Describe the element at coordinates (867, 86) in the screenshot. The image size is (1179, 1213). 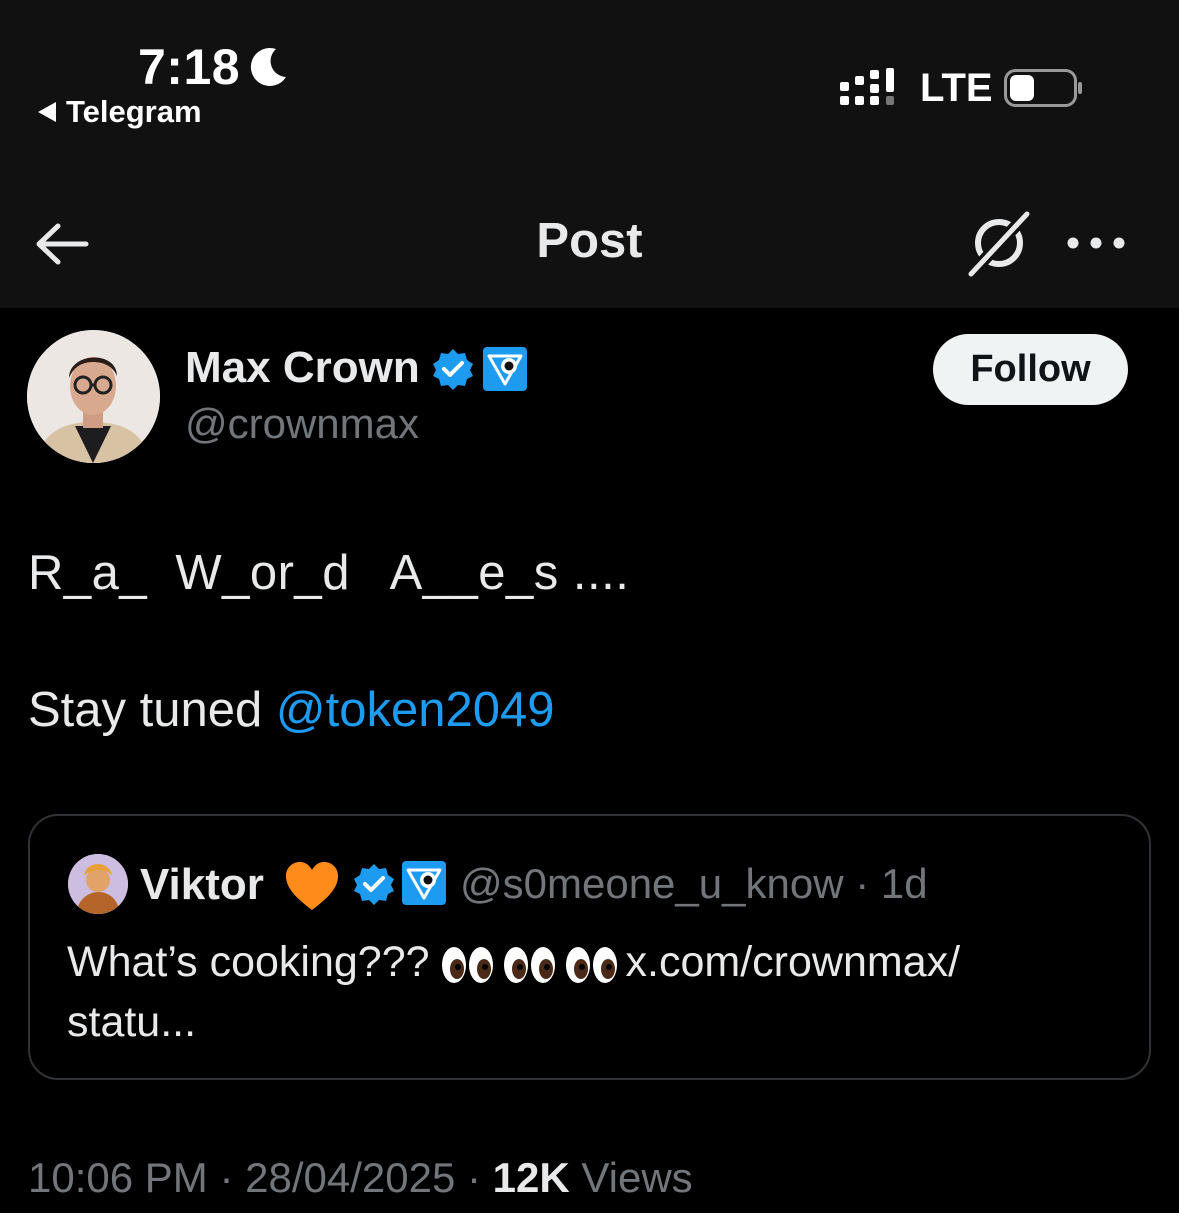
I see `signal-icon` at that location.